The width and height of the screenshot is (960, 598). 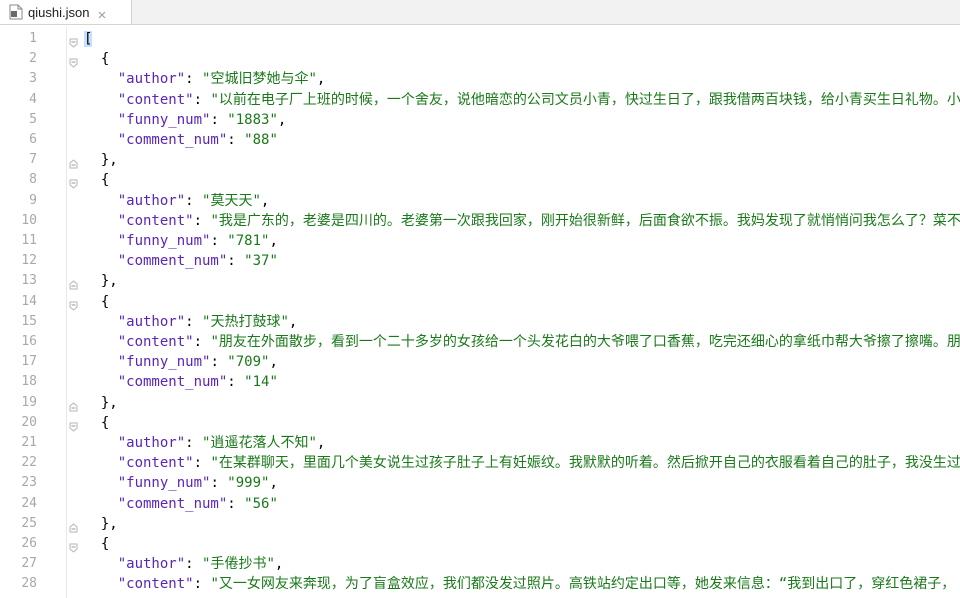 I want to click on line-number: 5, so click(x=33, y=119).